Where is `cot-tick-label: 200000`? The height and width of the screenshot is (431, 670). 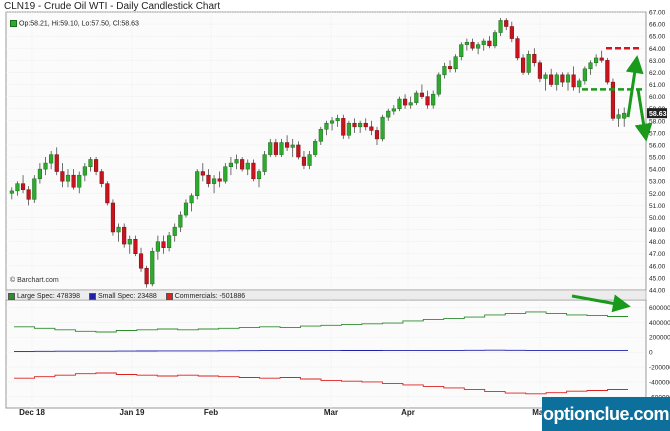 cot-tick-label: 200000 is located at coordinates (659, 338).